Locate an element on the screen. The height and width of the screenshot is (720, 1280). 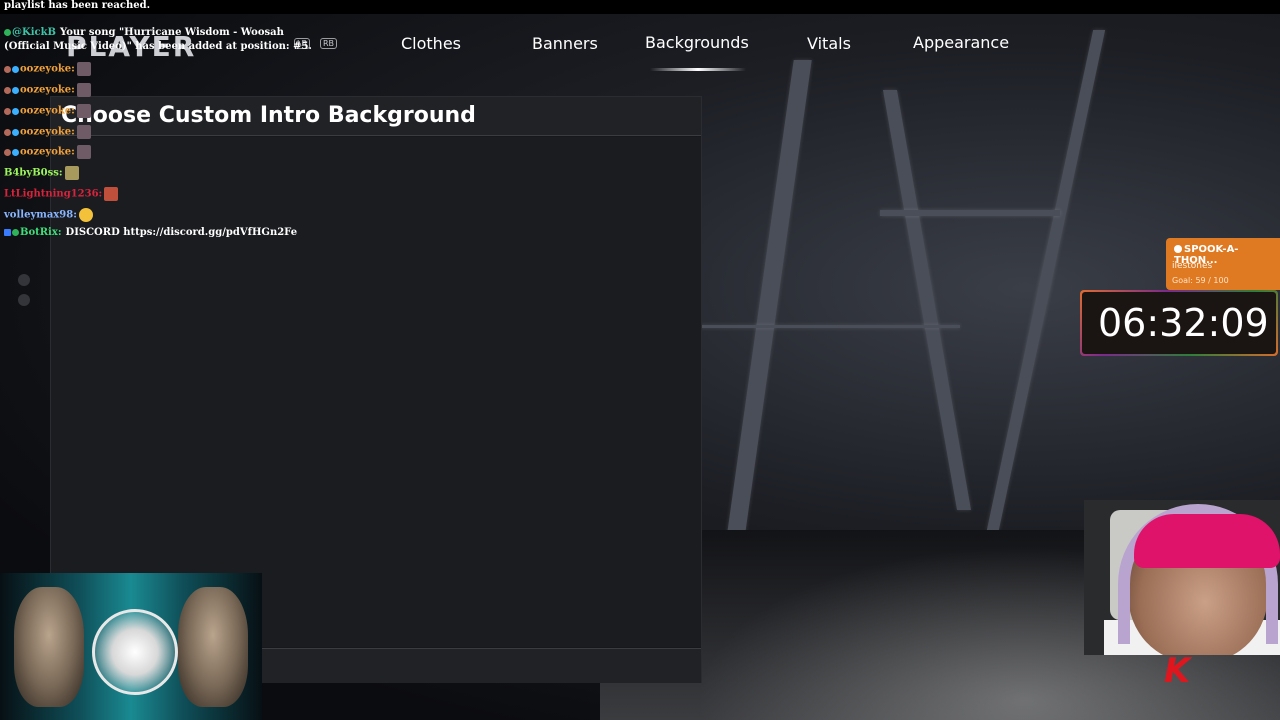
chat-username: @KickB is located at coordinates (34, 32).